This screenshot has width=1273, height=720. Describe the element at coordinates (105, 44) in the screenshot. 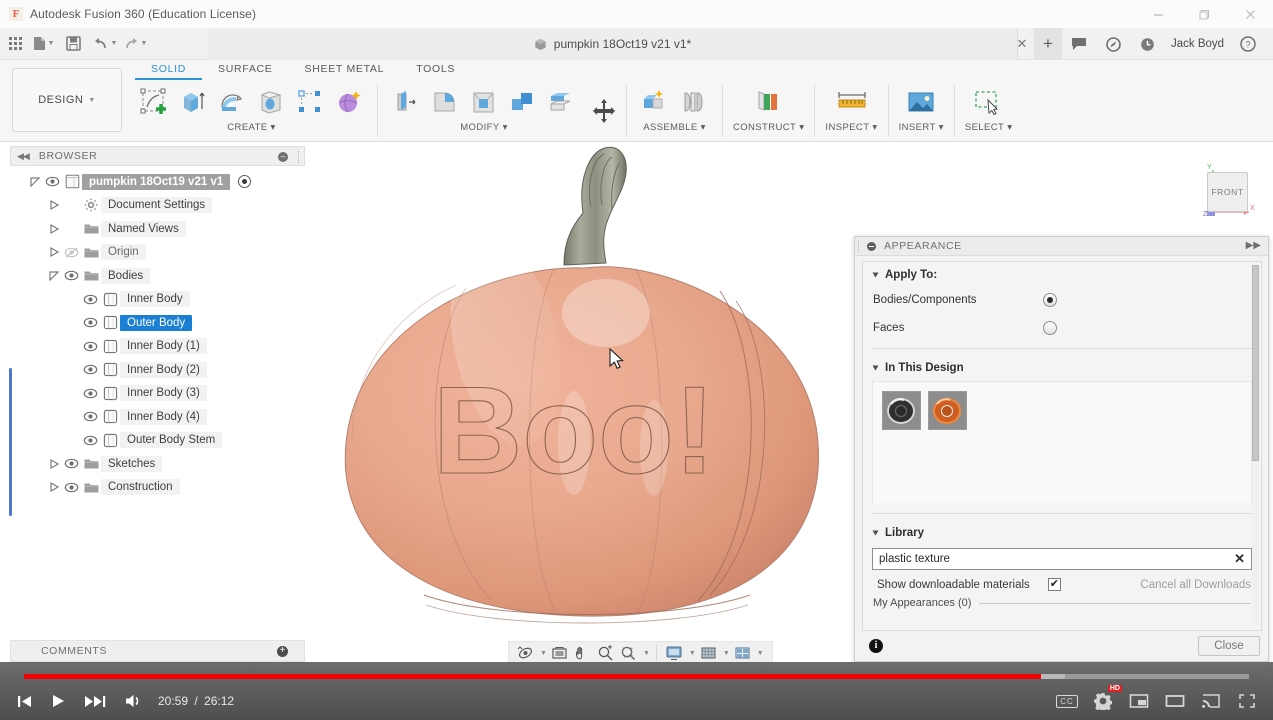

I see `undo-icon: ▼` at that location.